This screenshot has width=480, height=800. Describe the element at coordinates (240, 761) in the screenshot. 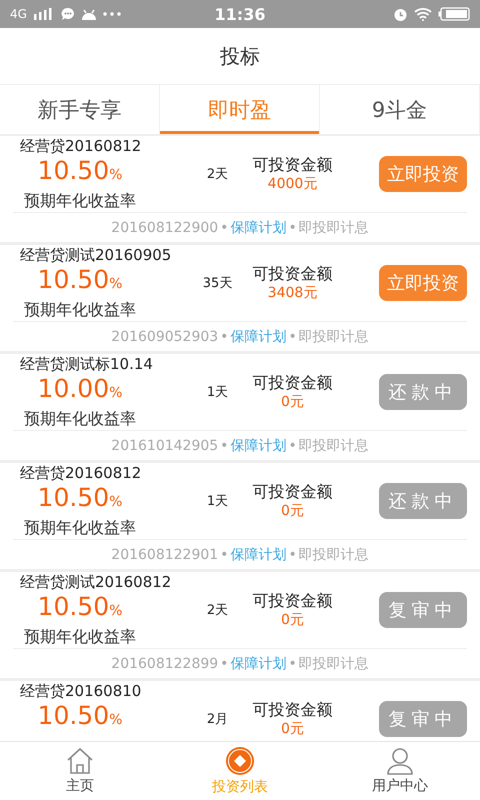

I see `diamond-coin-icon` at that location.